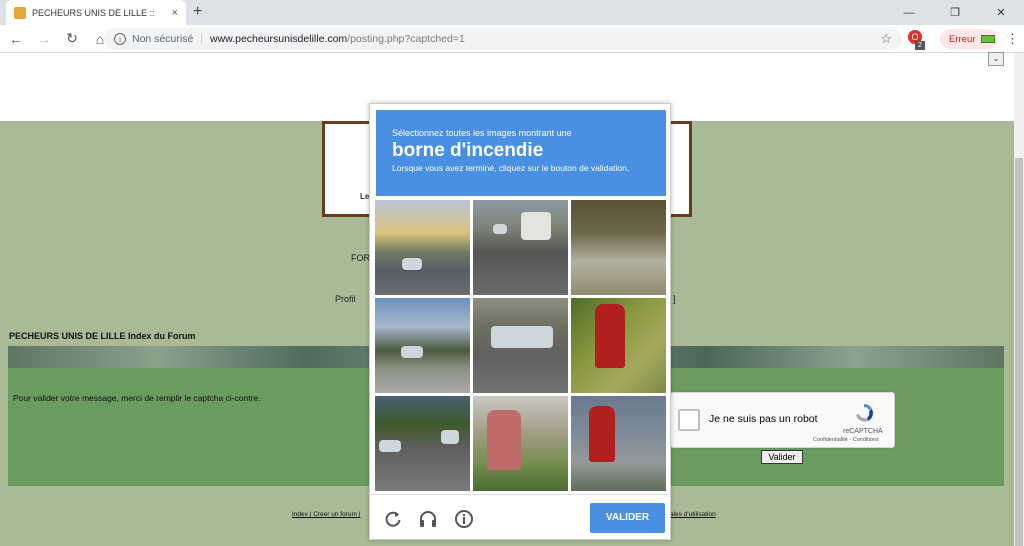 The image size is (1024, 546). I want to click on info-icon: i, so click(120, 39).